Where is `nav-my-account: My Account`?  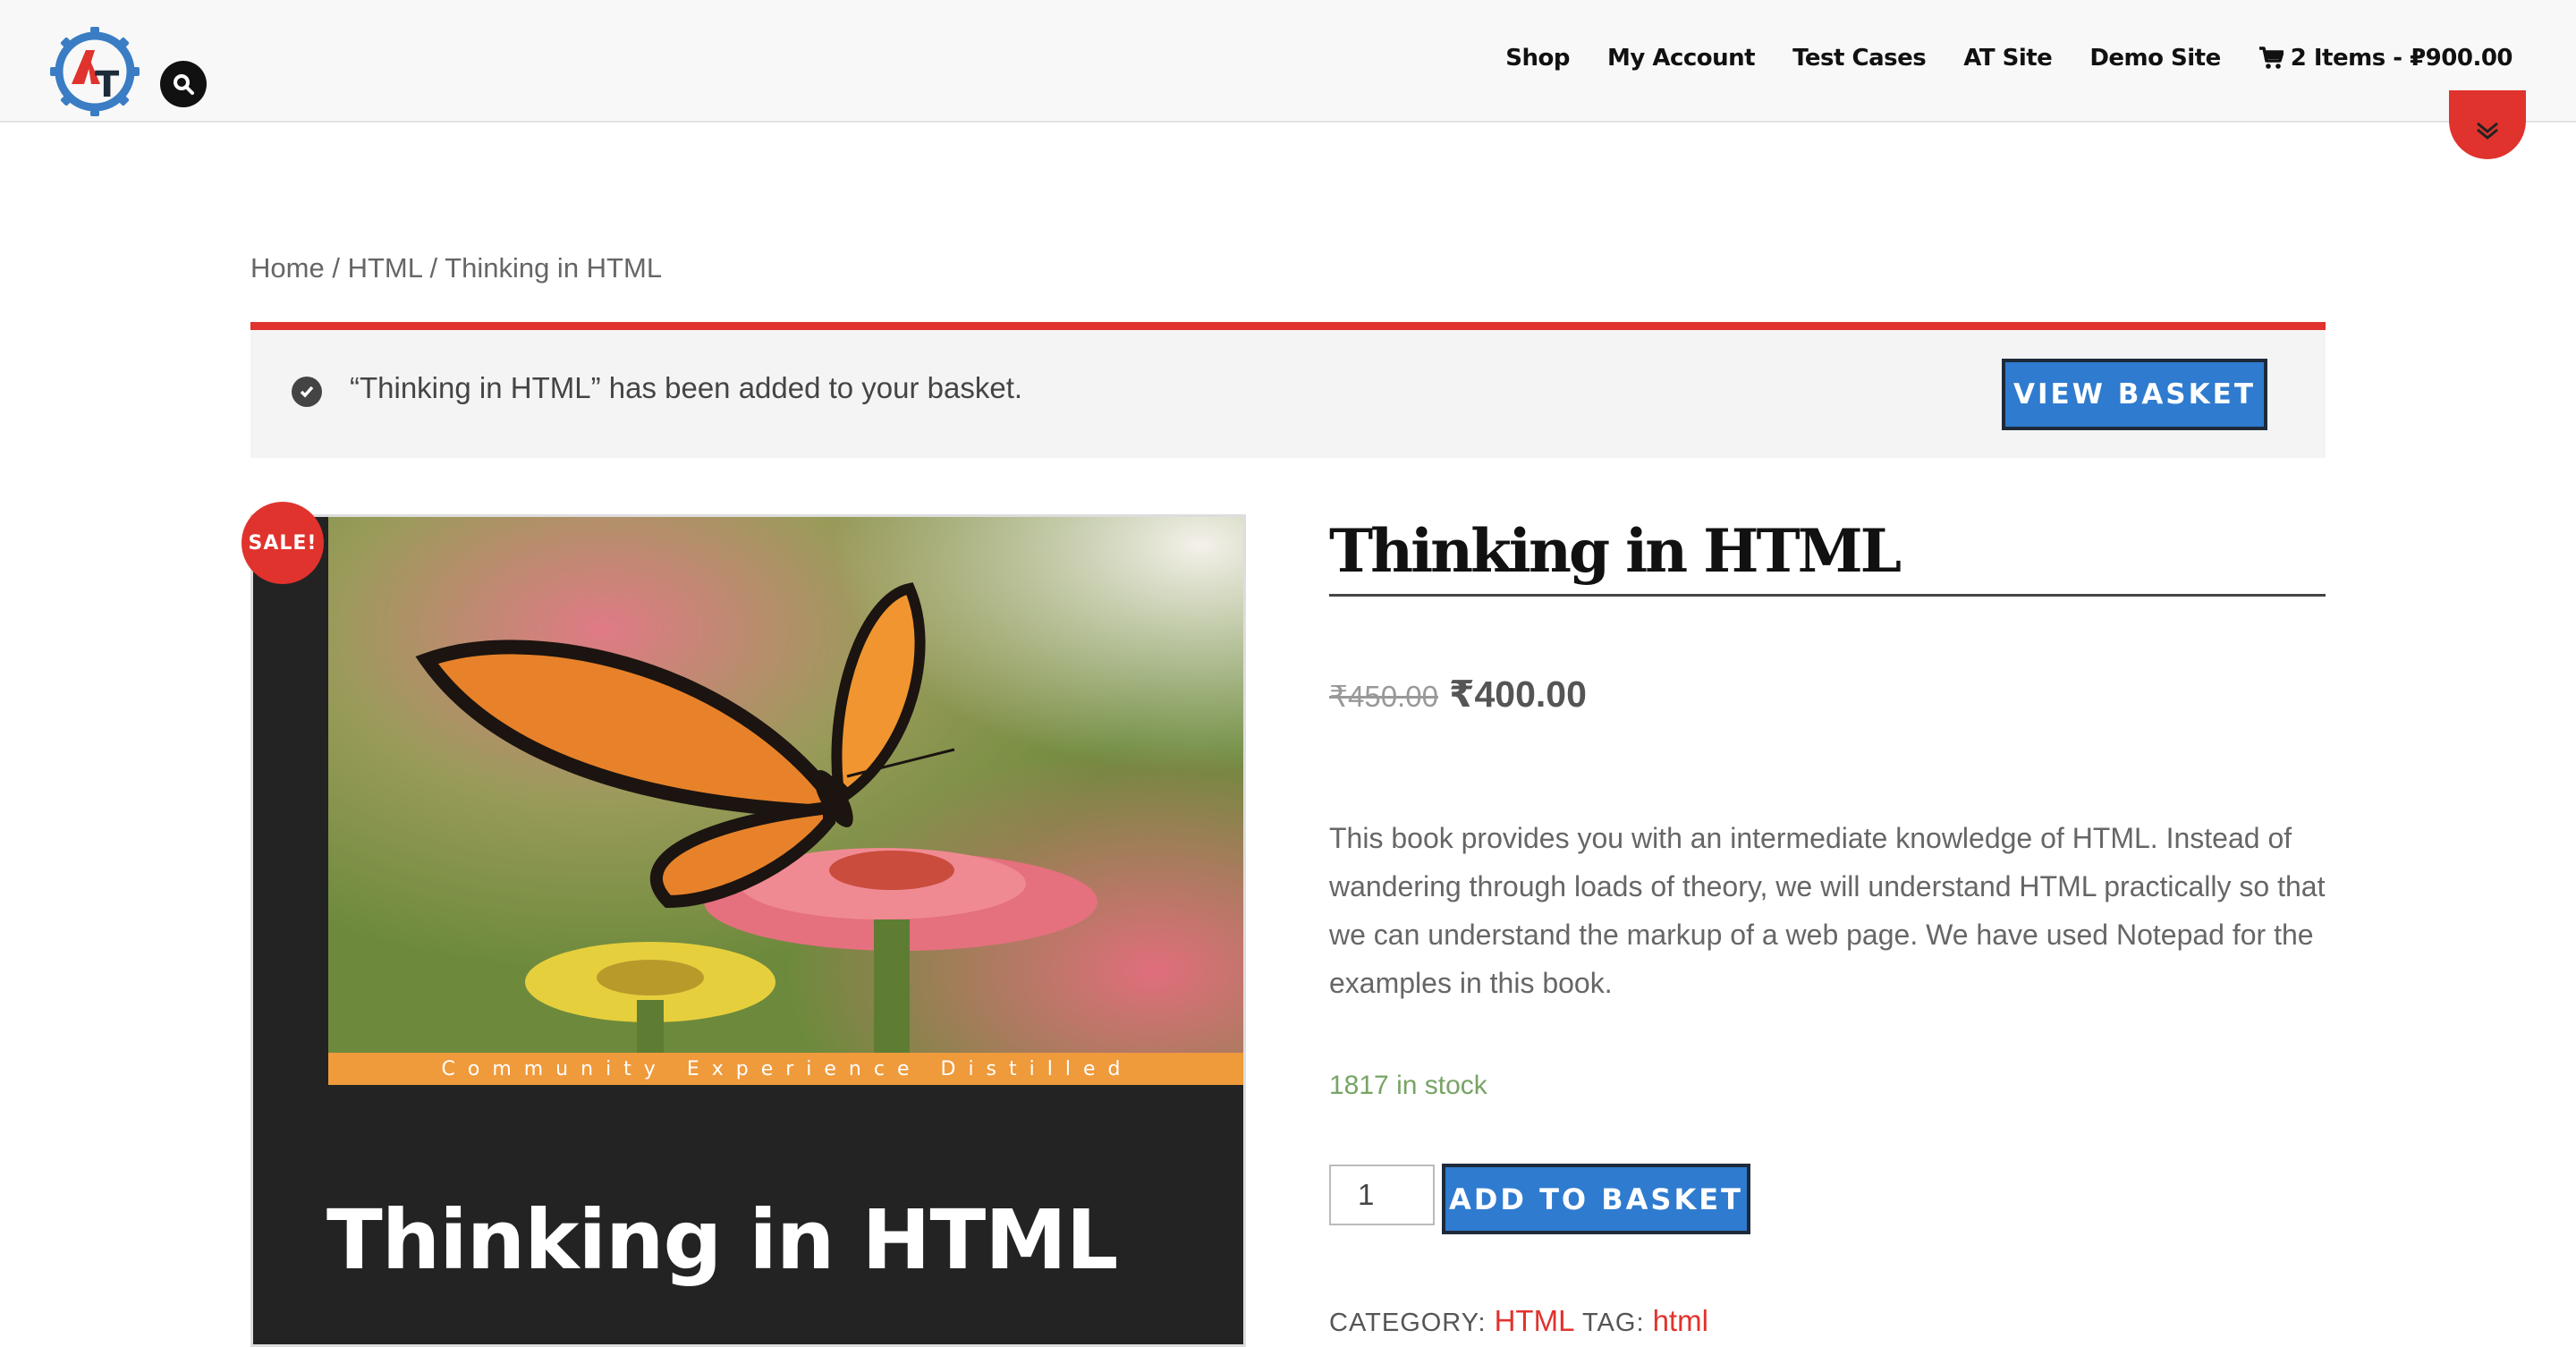 nav-my-account: My Account is located at coordinates (1681, 58).